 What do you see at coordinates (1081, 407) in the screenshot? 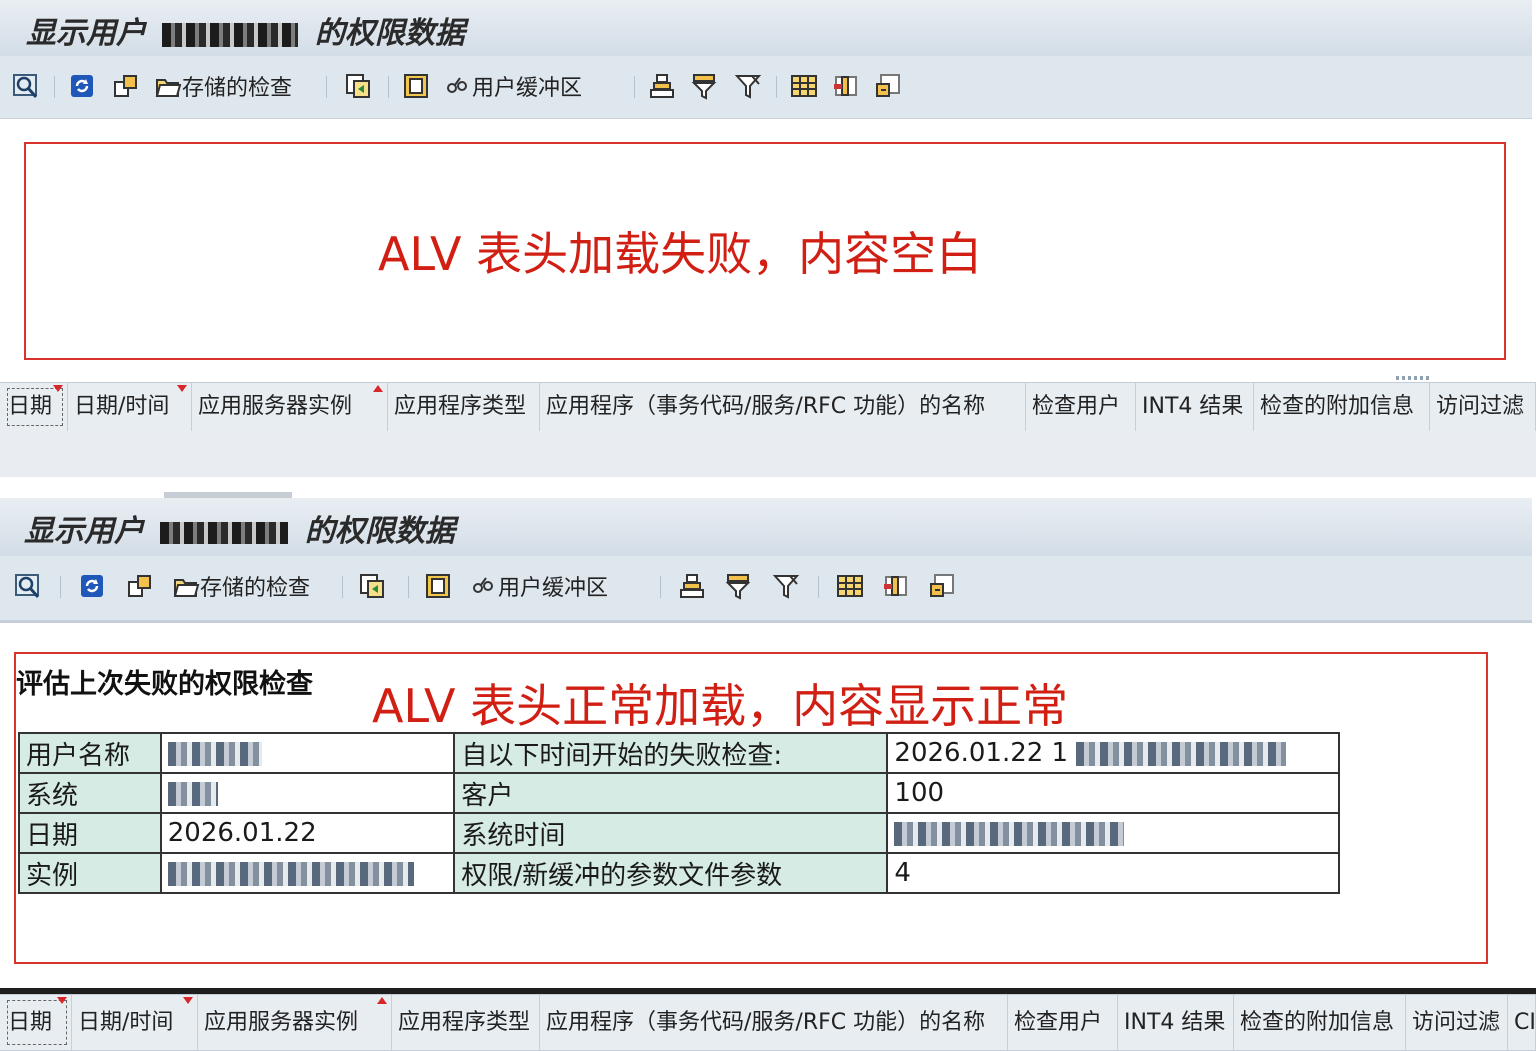
I see `col-check-user: 检查用户` at bounding box center [1081, 407].